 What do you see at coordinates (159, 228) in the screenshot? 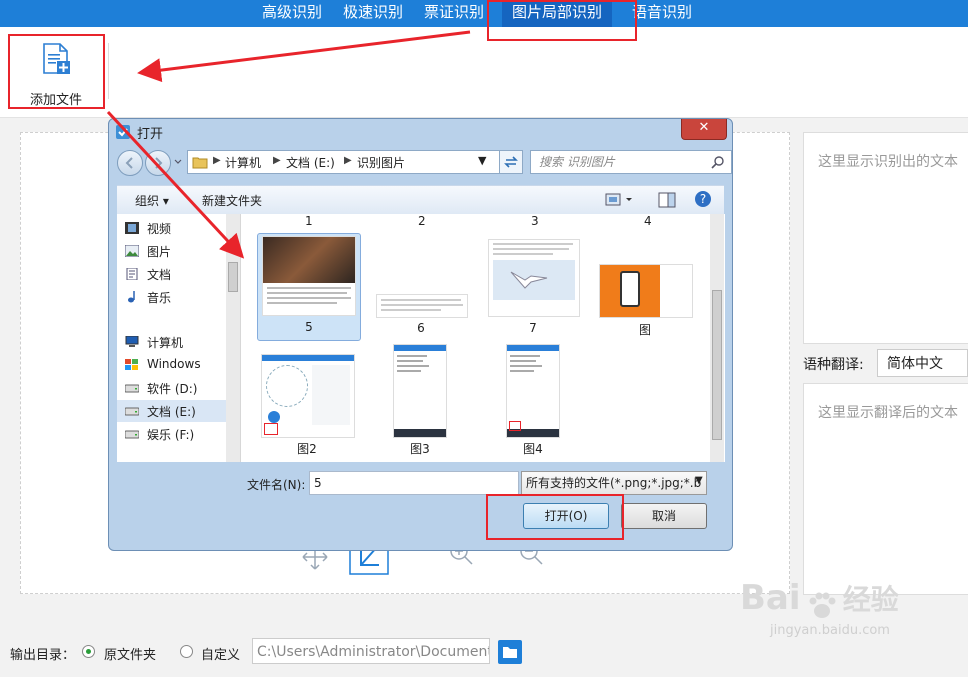
I see `nav-item-videos: 视频` at bounding box center [159, 228].